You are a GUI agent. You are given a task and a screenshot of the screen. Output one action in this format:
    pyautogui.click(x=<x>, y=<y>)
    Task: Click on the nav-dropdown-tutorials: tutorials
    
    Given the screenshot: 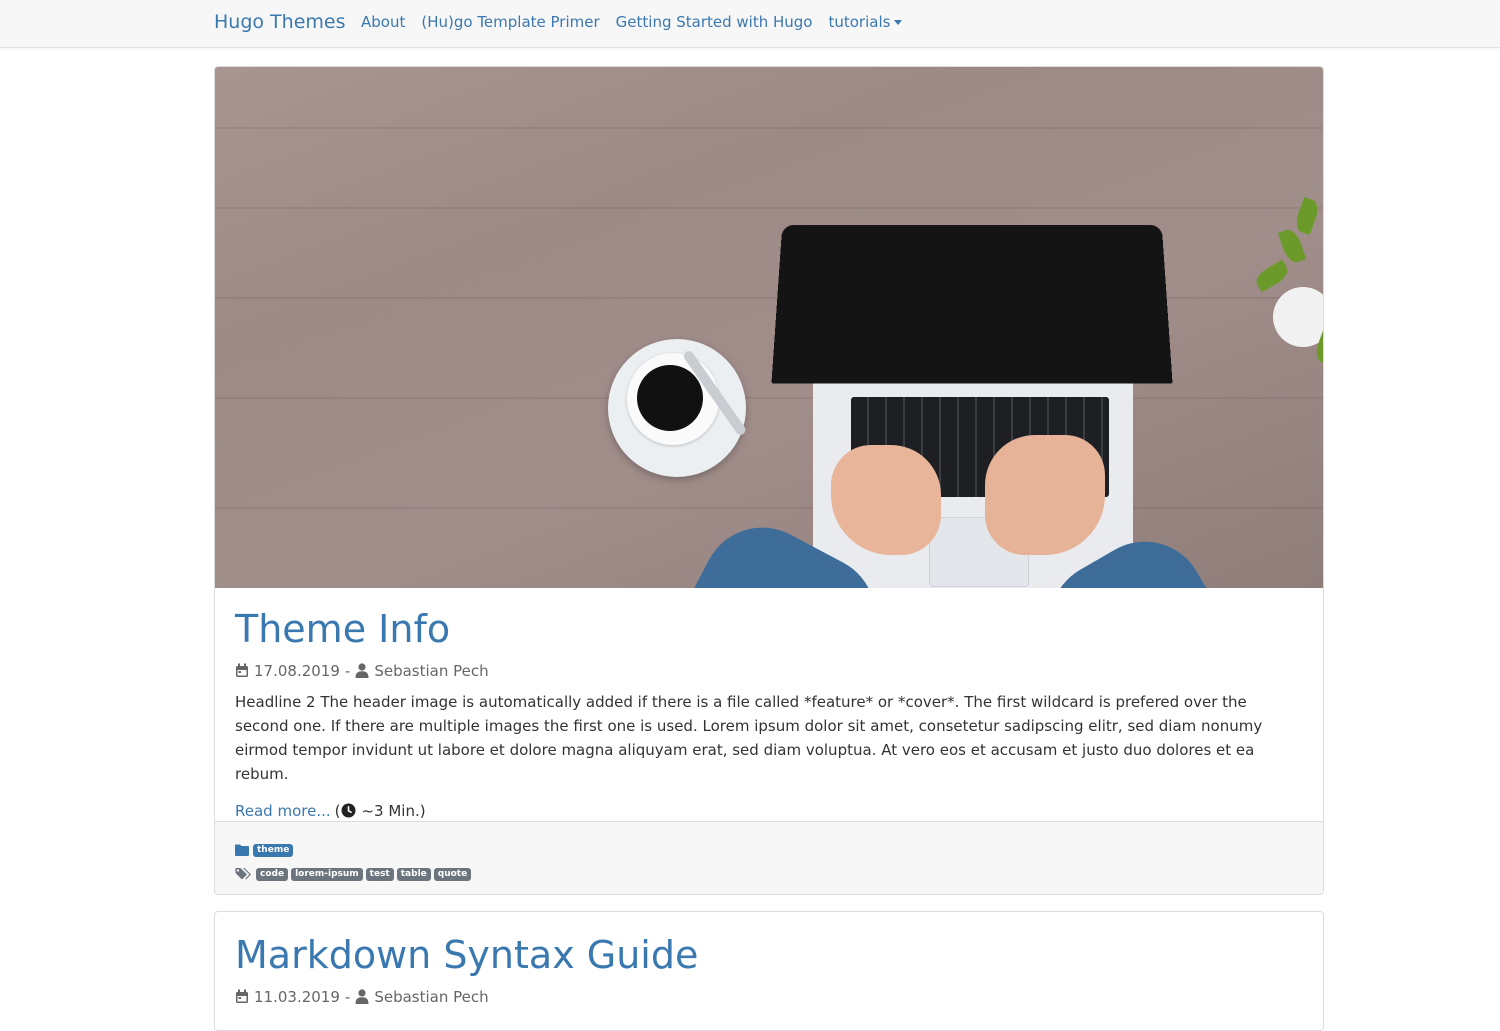 What is the action you would take?
    pyautogui.click(x=865, y=22)
    